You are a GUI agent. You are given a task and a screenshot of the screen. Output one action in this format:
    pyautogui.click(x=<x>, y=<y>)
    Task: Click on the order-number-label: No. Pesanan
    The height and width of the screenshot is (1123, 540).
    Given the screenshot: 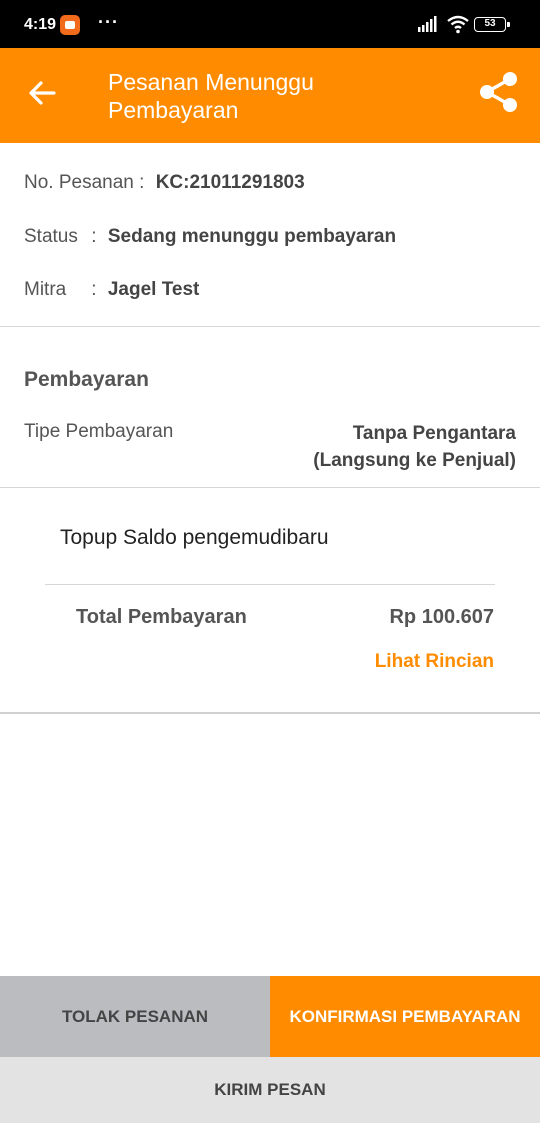 What is the action you would take?
    pyautogui.click(x=79, y=182)
    